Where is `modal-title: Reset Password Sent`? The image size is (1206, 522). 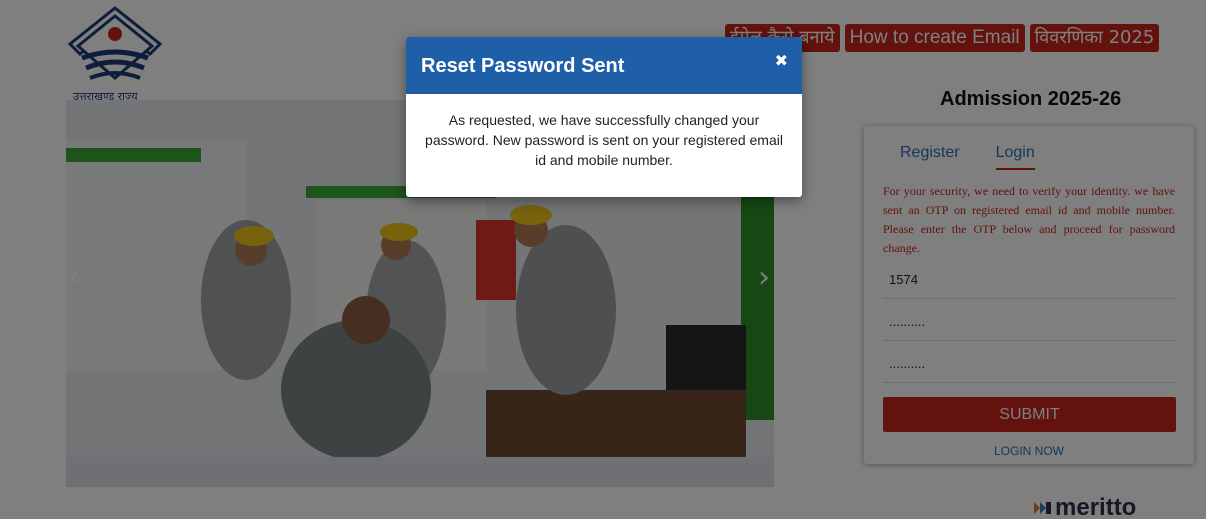
modal-title: Reset Password Sent is located at coordinates (523, 66).